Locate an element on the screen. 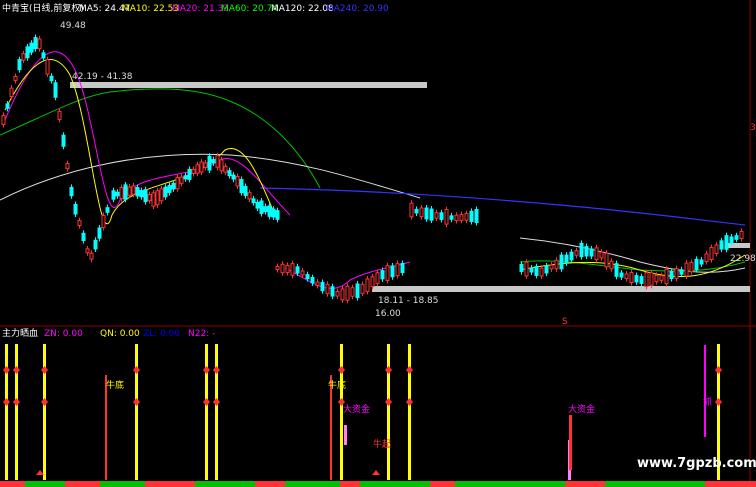  upper-band is located at coordinates (248, 85).